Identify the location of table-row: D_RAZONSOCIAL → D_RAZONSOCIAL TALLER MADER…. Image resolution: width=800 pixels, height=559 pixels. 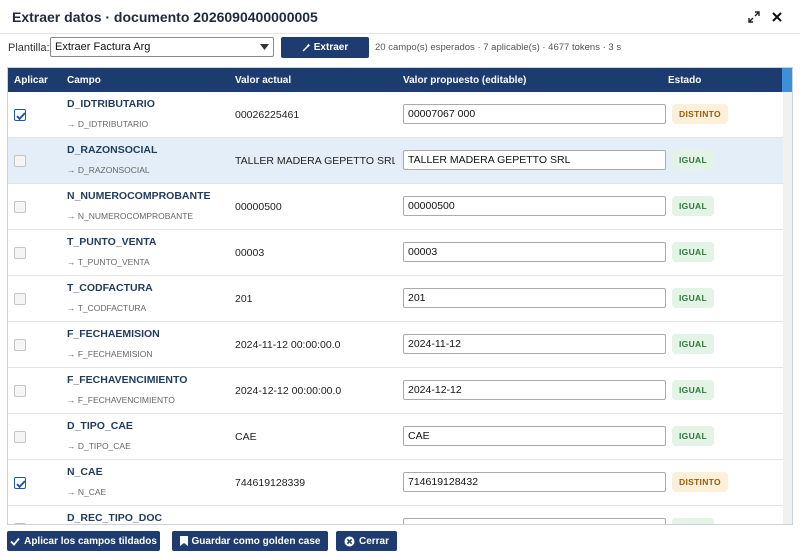
(395, 161).